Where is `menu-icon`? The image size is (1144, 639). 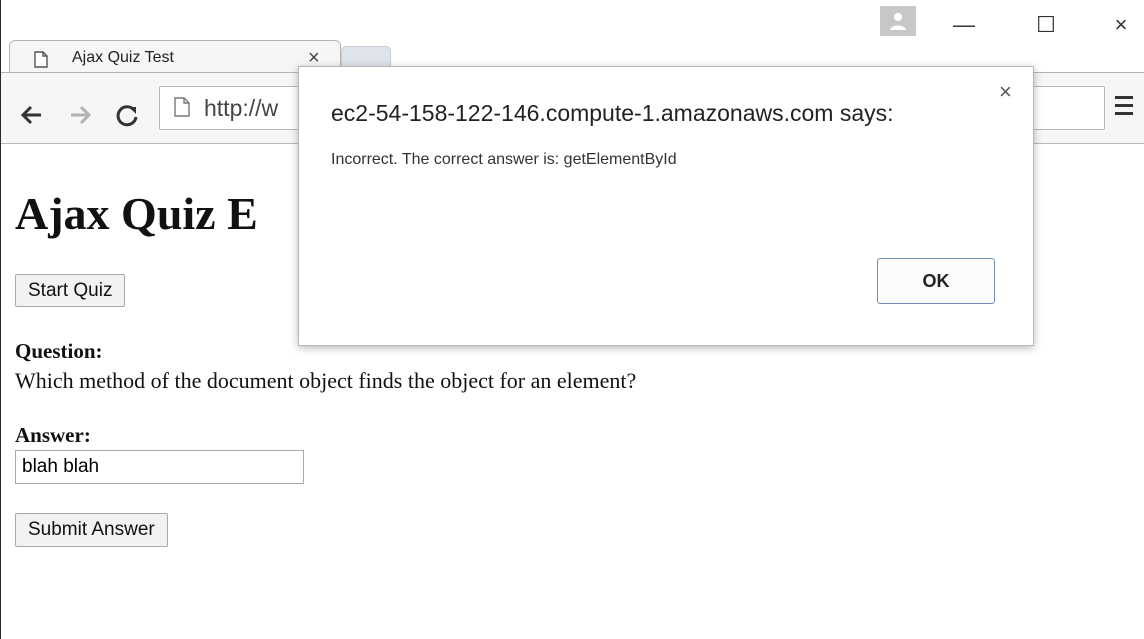 menu-icon is located at coordinates (1124, 108).